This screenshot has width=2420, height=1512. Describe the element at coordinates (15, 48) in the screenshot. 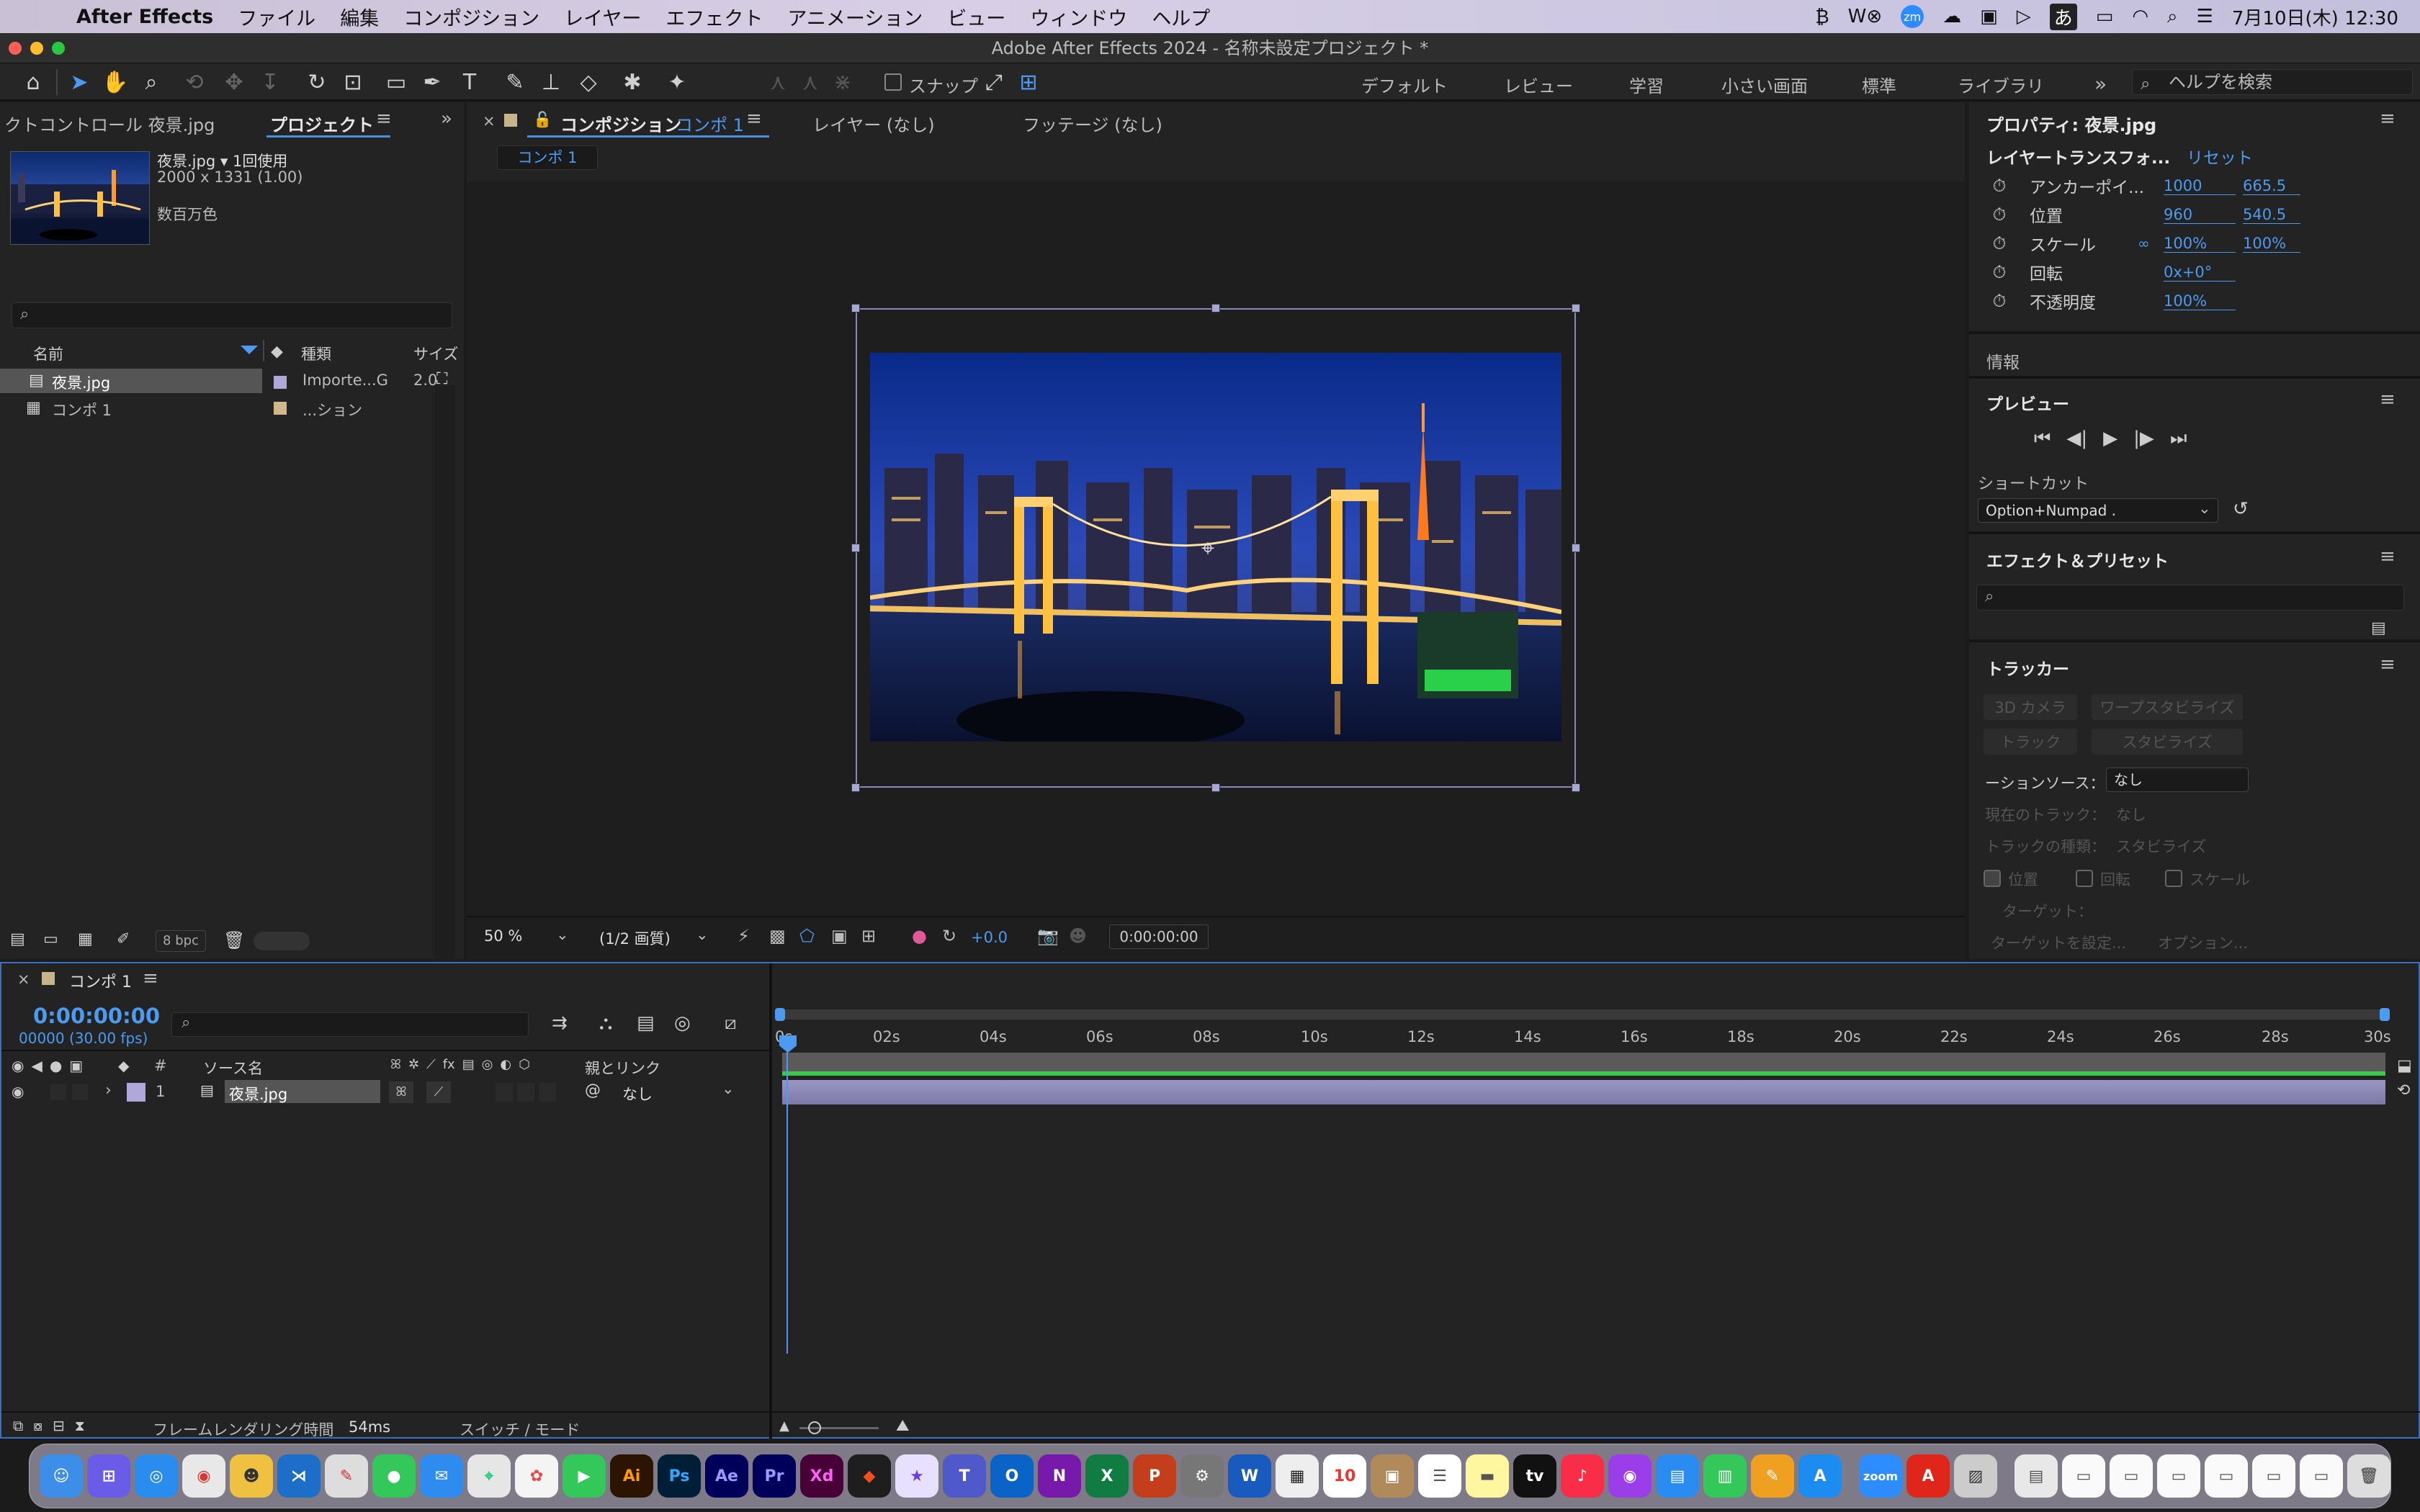

I see `close-window-button` at that location.